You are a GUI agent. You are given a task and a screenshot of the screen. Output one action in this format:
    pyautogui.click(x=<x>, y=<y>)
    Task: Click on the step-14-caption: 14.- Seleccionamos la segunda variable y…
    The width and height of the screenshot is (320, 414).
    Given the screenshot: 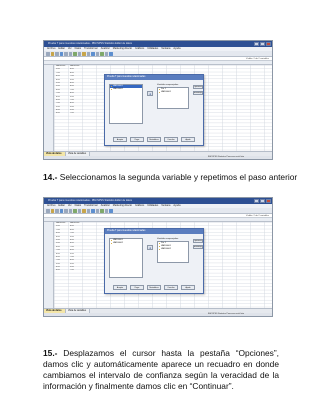 What is the action you would take?
    pyautogui.click(x=170, y=177)
    